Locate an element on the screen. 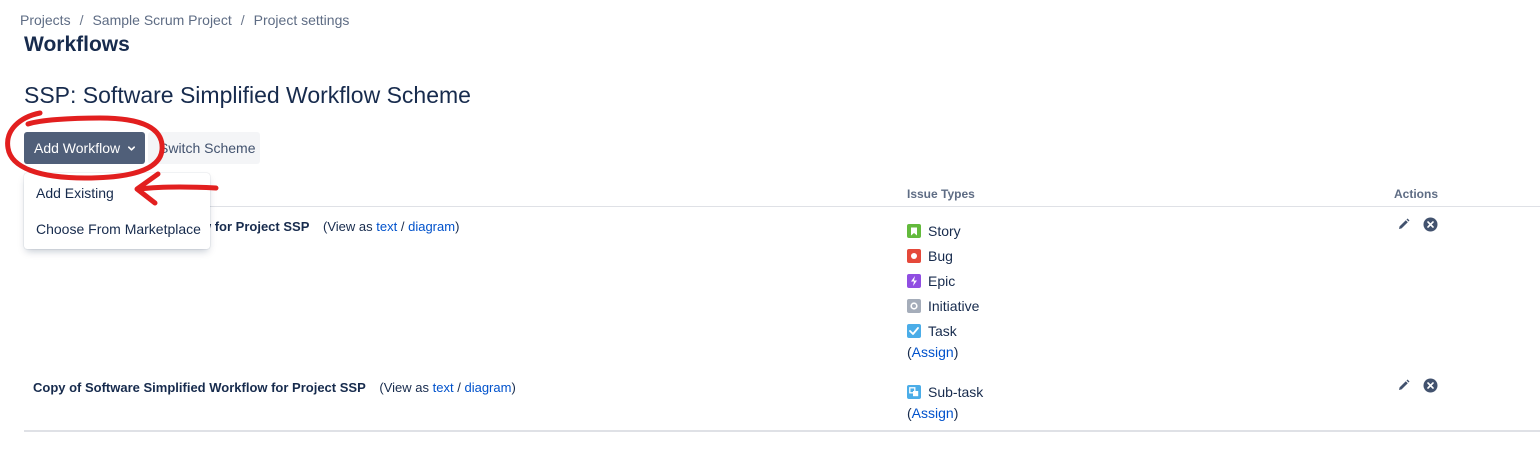 This screenshot has height=454, width=1540. page-title: Workflows is located at coordinates (77, 44).